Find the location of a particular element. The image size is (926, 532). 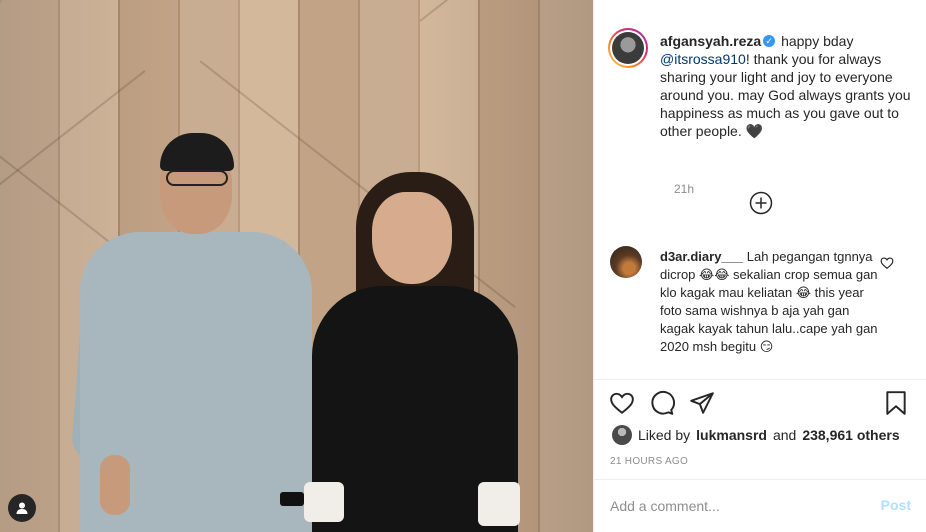

likes-summary: Liked by lukmansrd and 238,961 others is located at coordinates (756, 435).